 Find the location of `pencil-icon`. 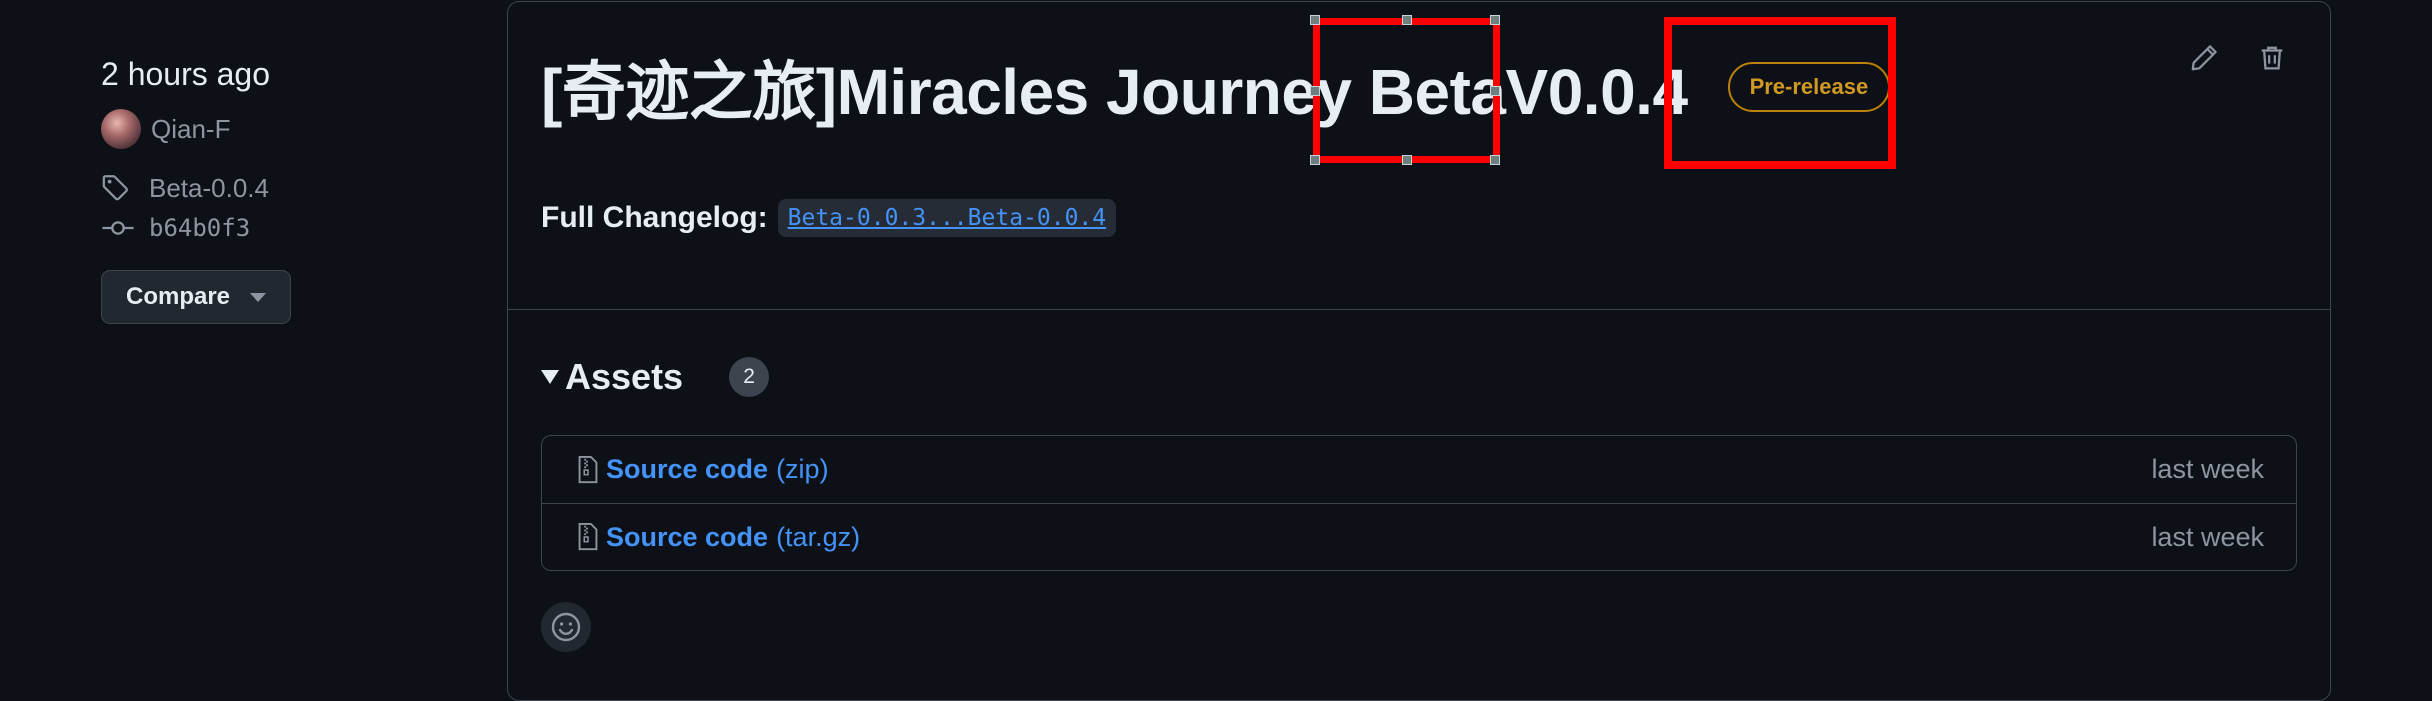

pencil-icon is located at coordinates (2204, 58).